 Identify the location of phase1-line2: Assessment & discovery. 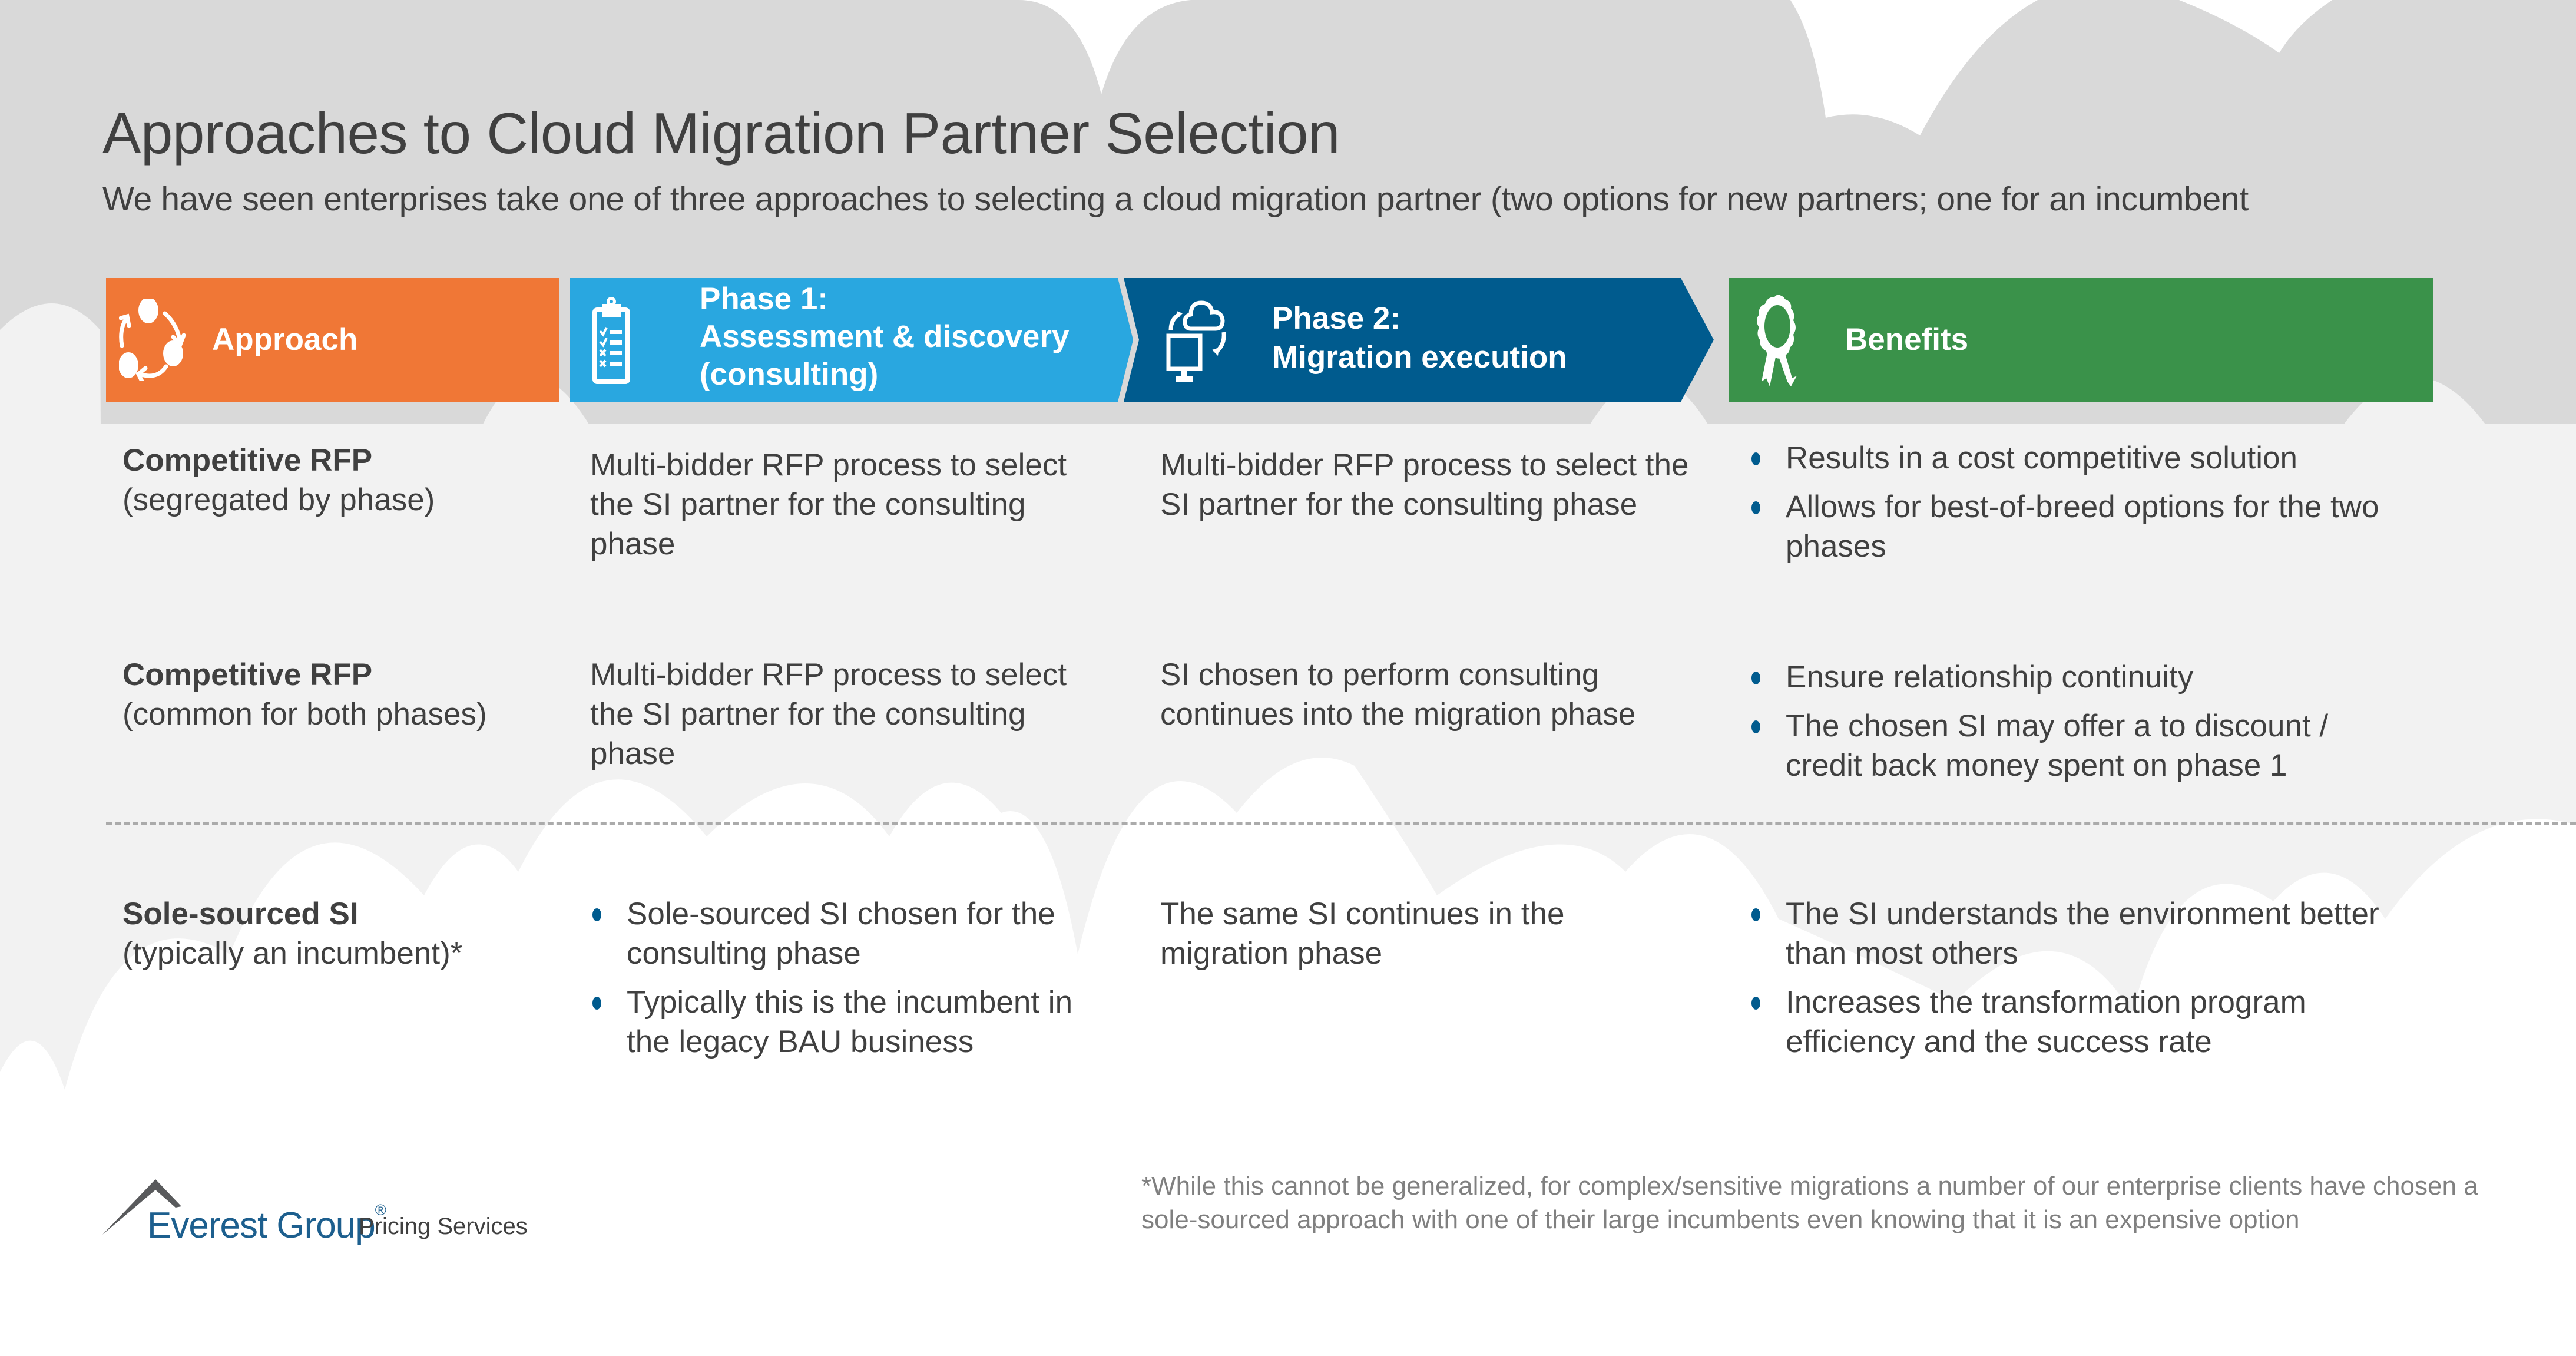
(885, 336).